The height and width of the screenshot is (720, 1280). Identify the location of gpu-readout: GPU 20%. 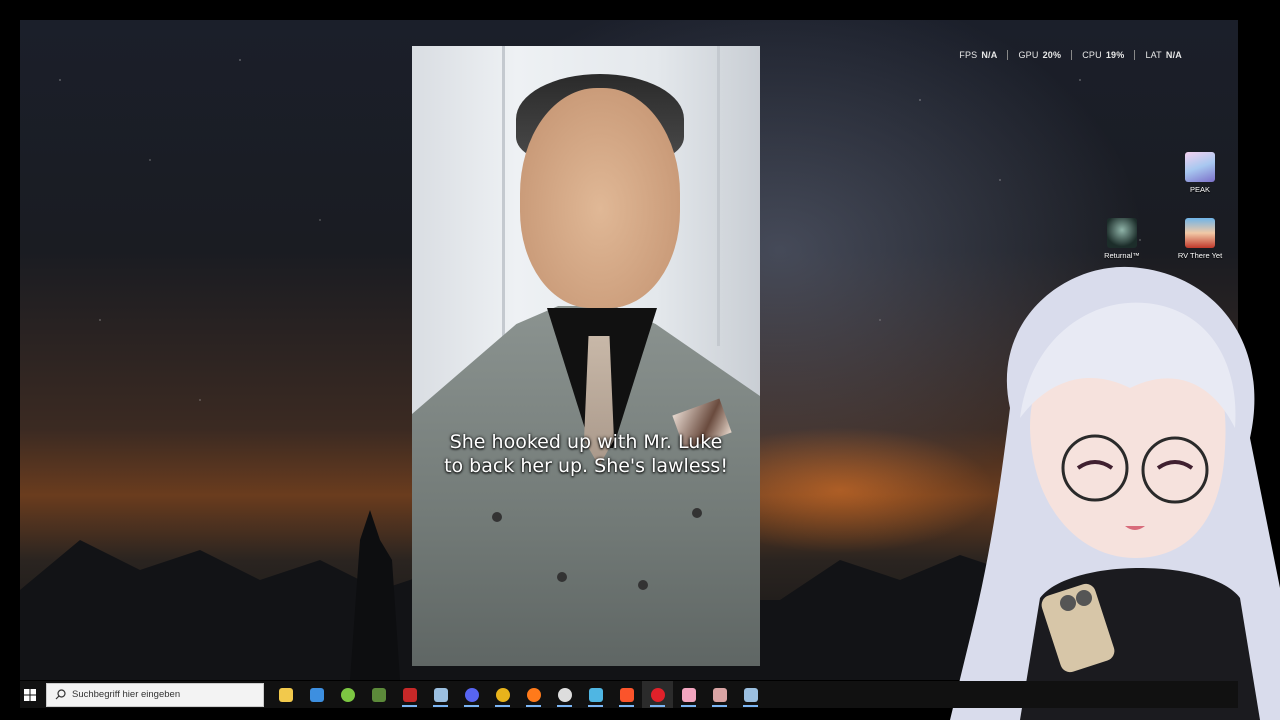
(1039, 55).